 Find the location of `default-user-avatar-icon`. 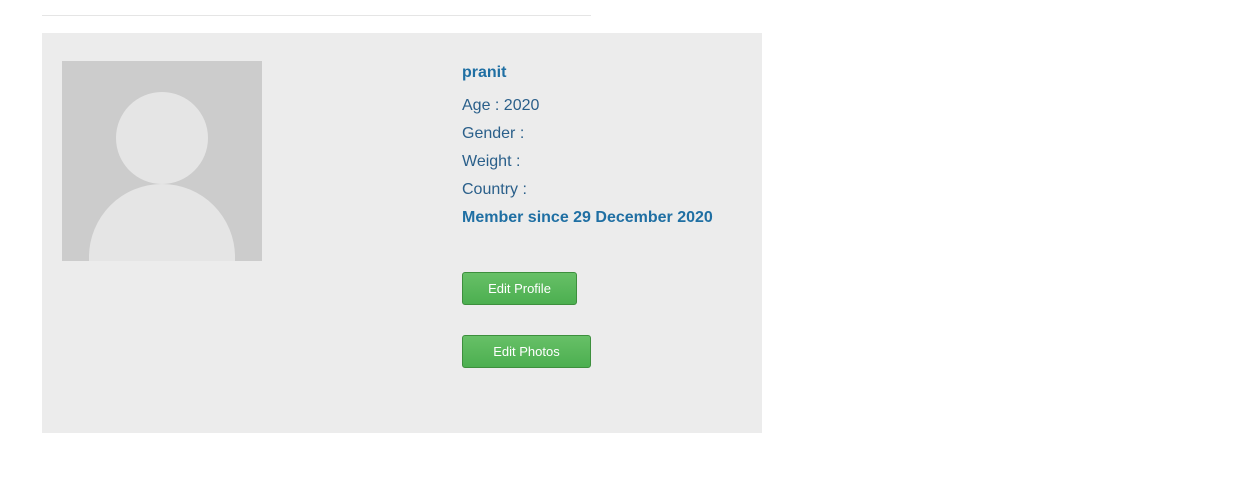

default-user-avatar-icon is located at coordinates (162, 161).